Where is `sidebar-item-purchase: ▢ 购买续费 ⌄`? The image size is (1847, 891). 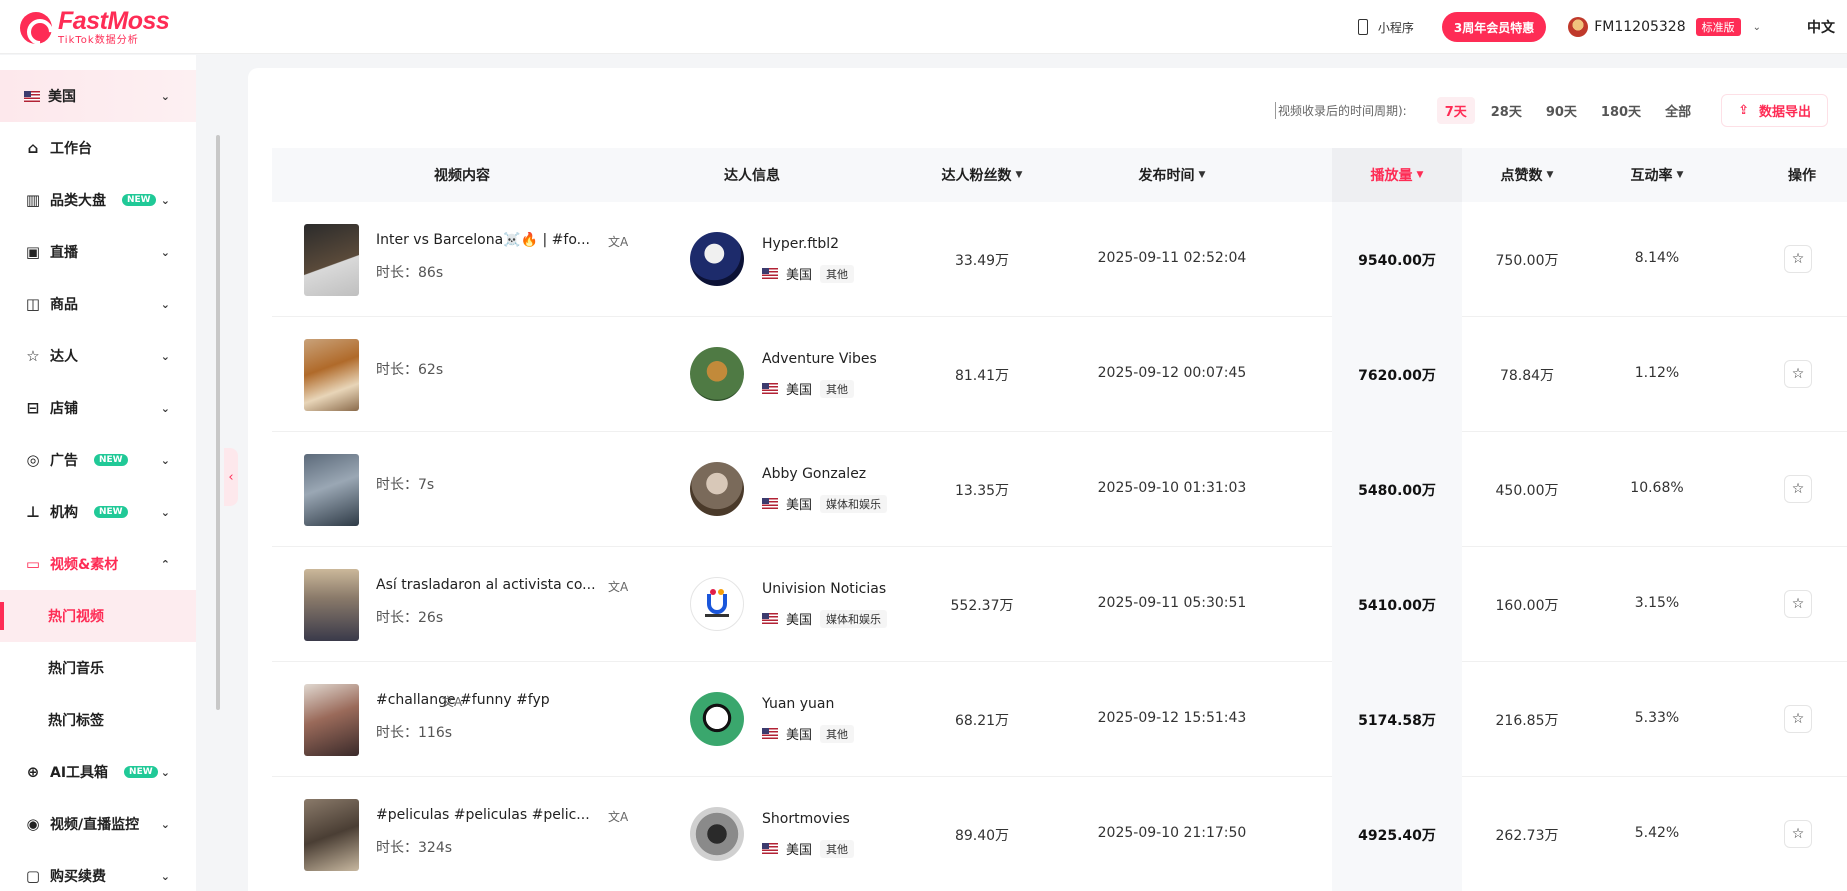 sidebar-item-purchase: ▢ 购买续费 ⌄ is located at coordinates (98, 870).